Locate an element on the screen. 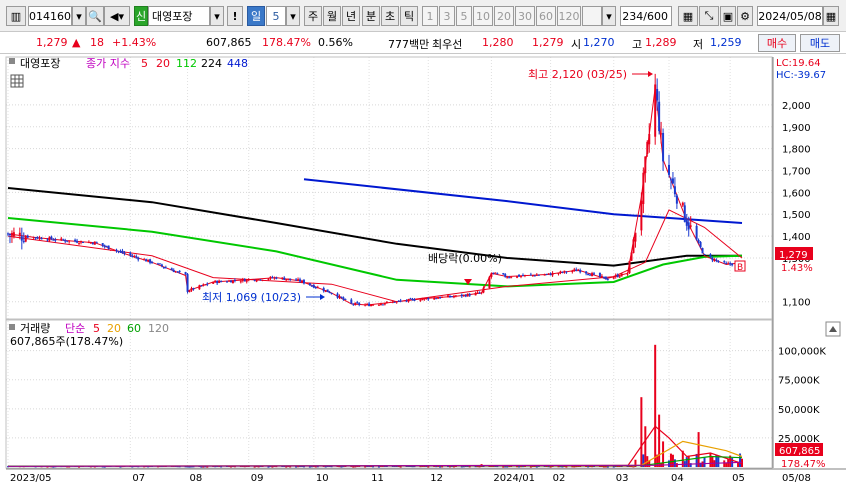  current-price: 1,279 is located at coordinates (52, 42).